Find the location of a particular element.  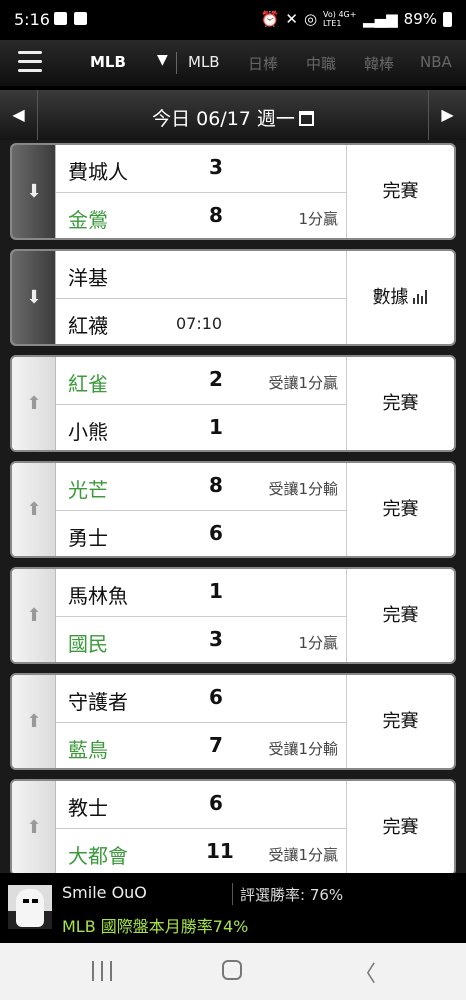

away-team: 守護者 is located at coordinates (98, 702).